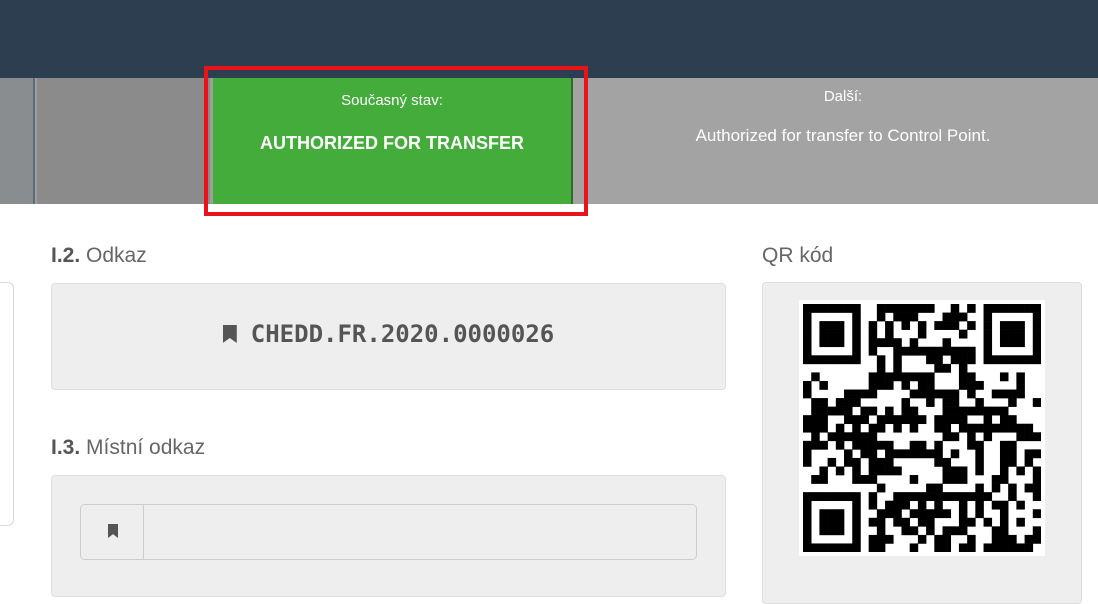 Image resolution: width=1098 pixels, height=604 pixels. I want to click on local-reference-box, so click(388, 536).